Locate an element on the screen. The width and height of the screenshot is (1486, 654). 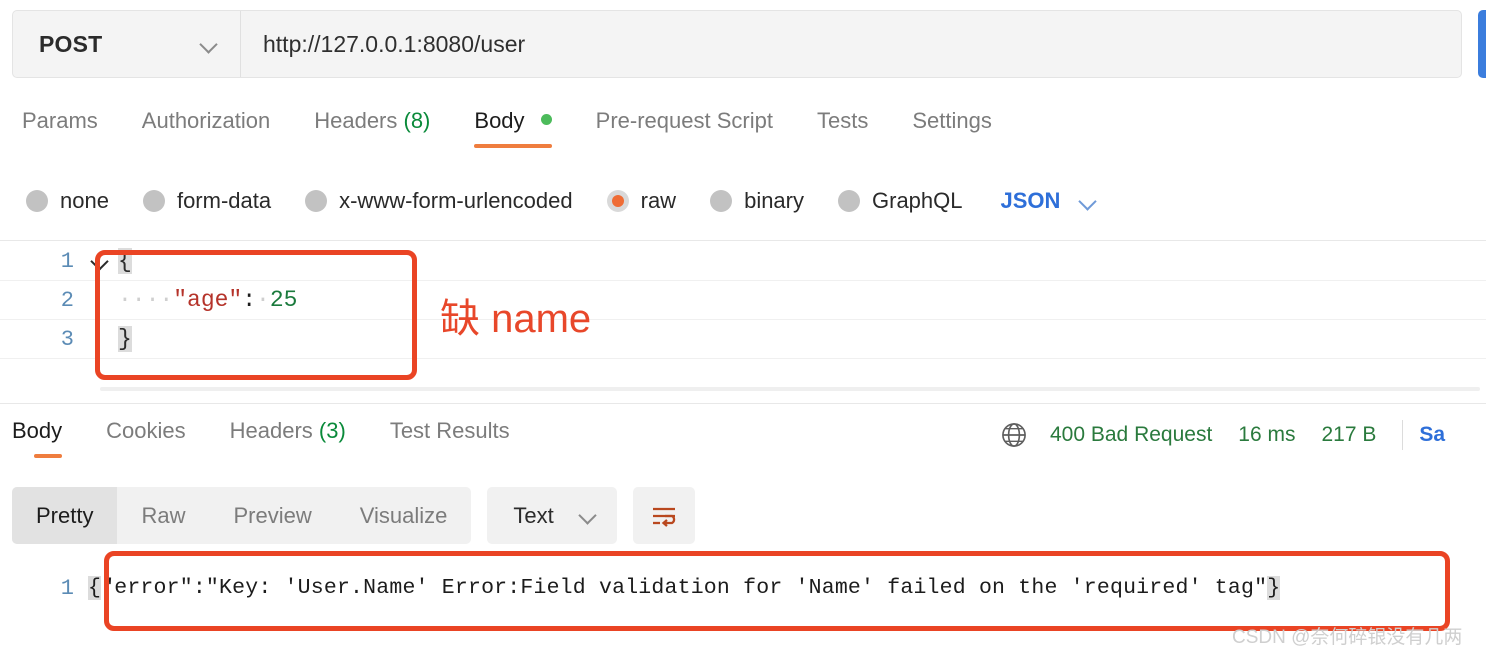
tab-label: Params is located at coordinates (60, 120).